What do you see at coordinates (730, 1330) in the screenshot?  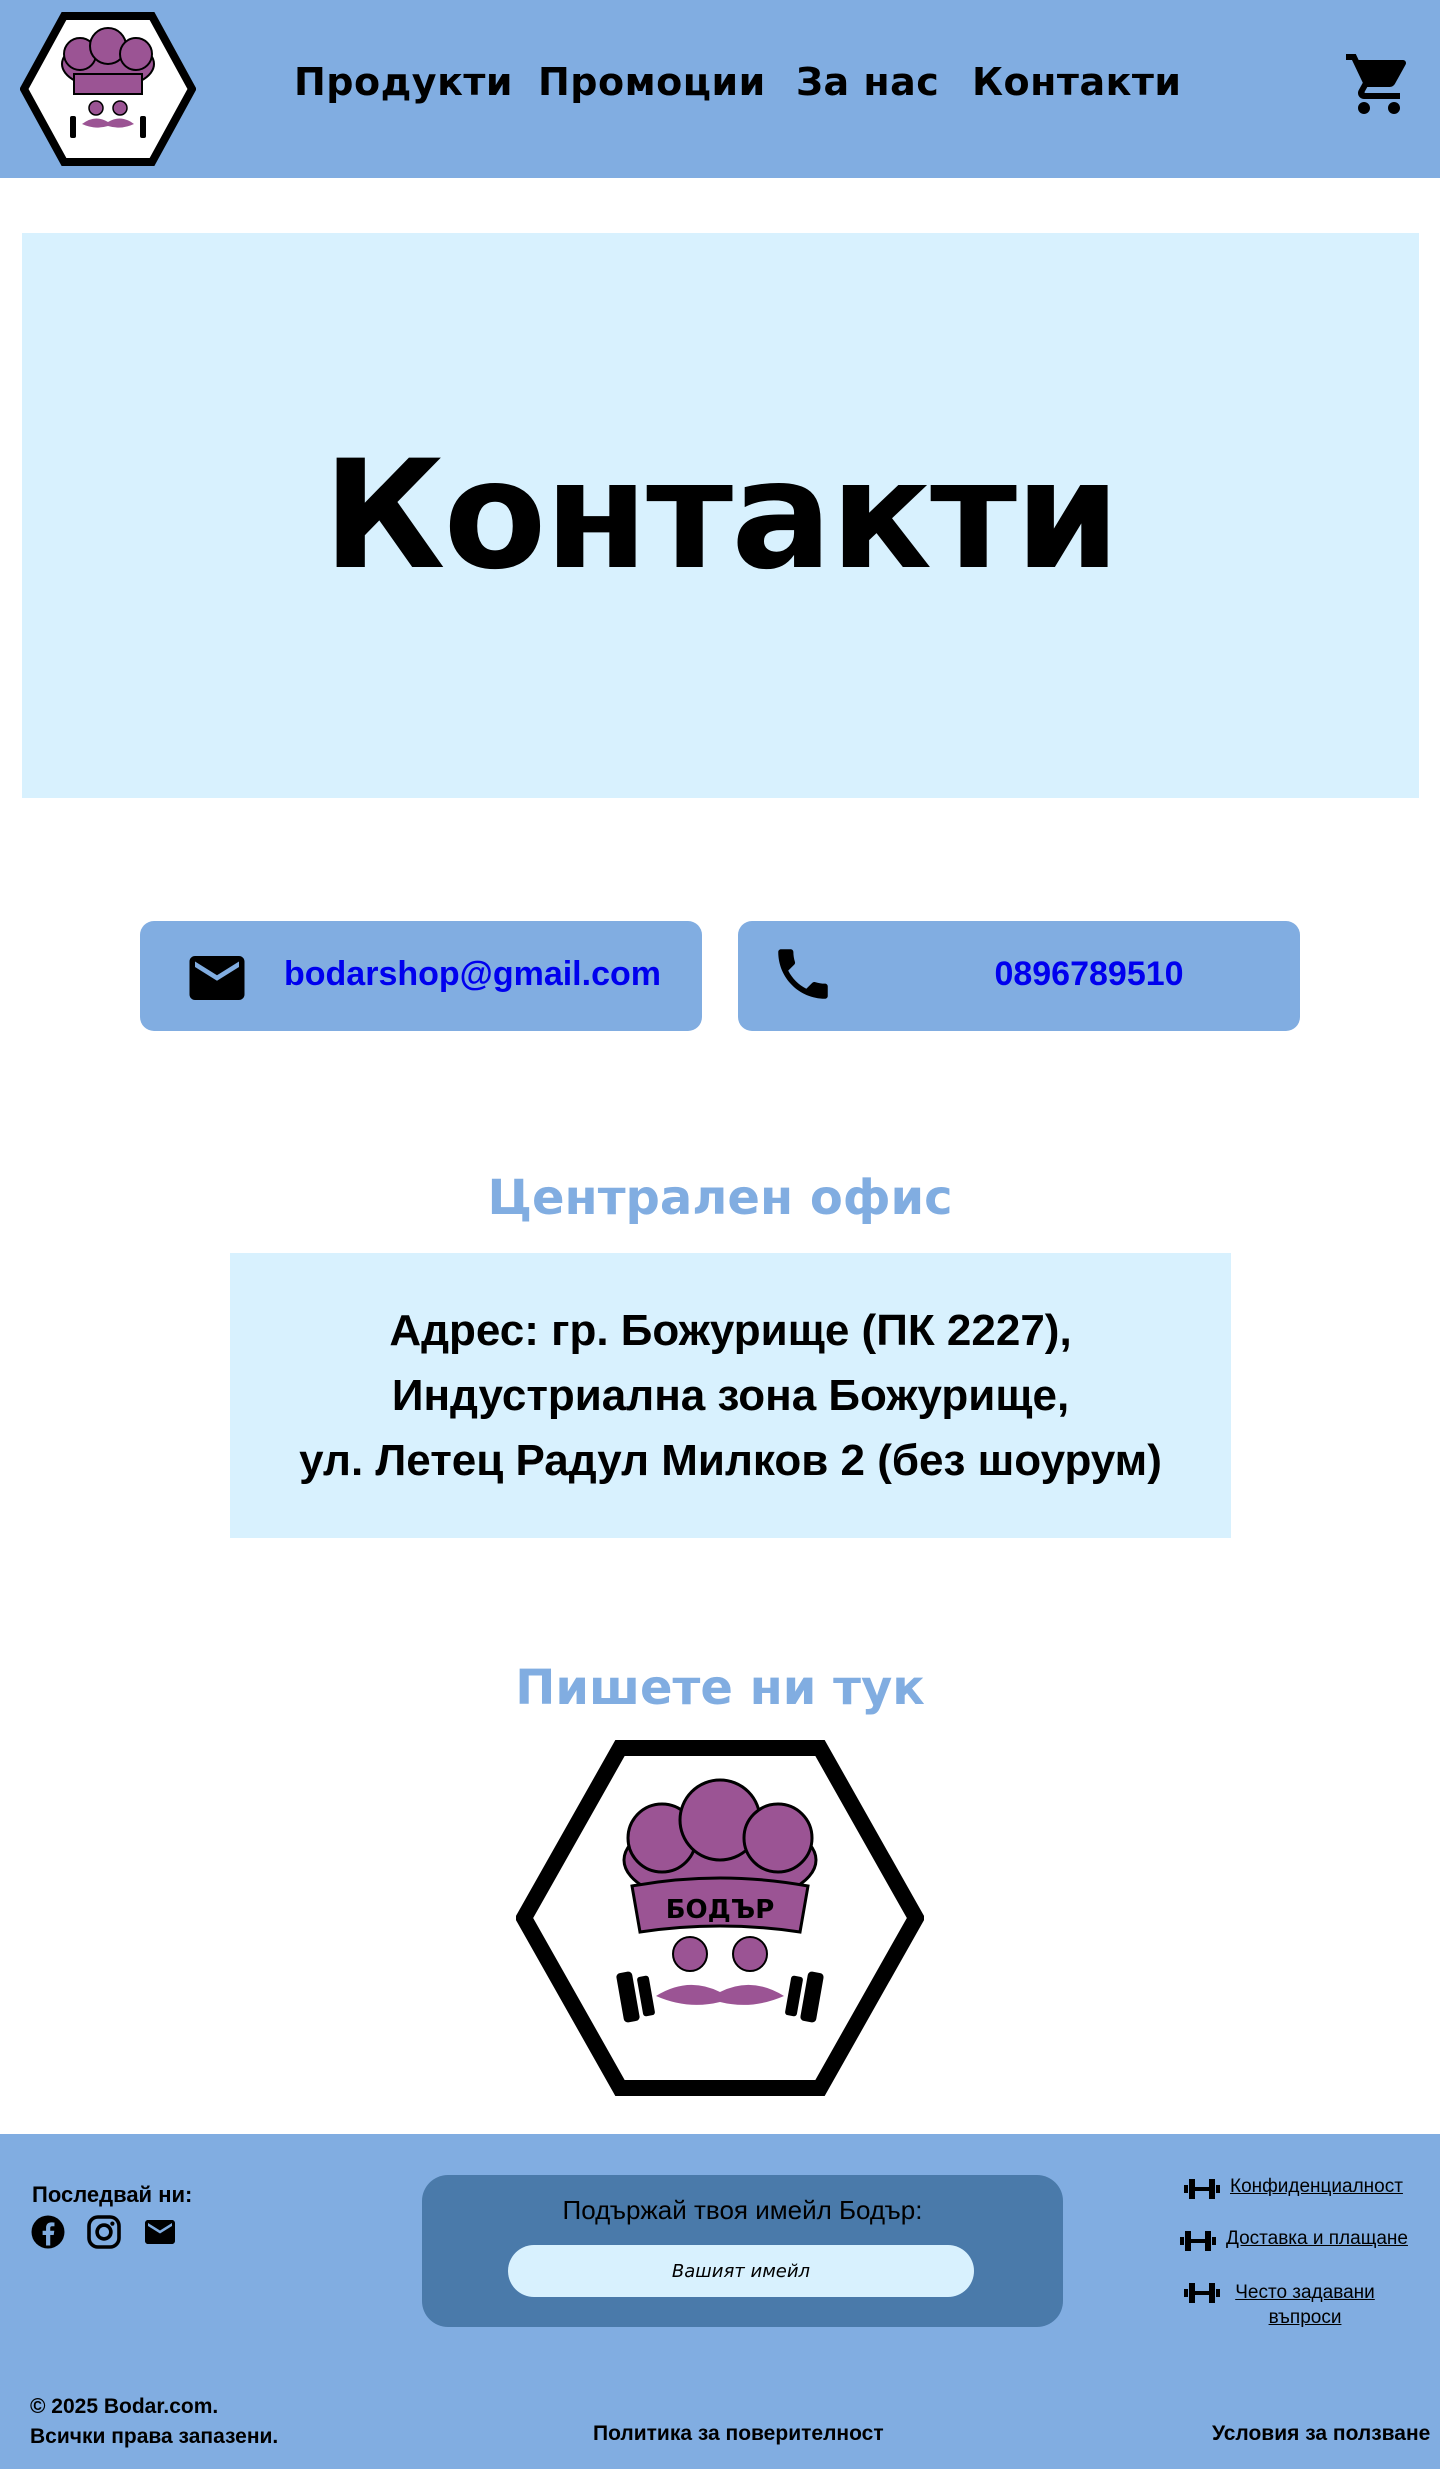 I see `address-line: Адрес: гр. Божурище (ПК 2227),` at bounding box center [730, 1330].